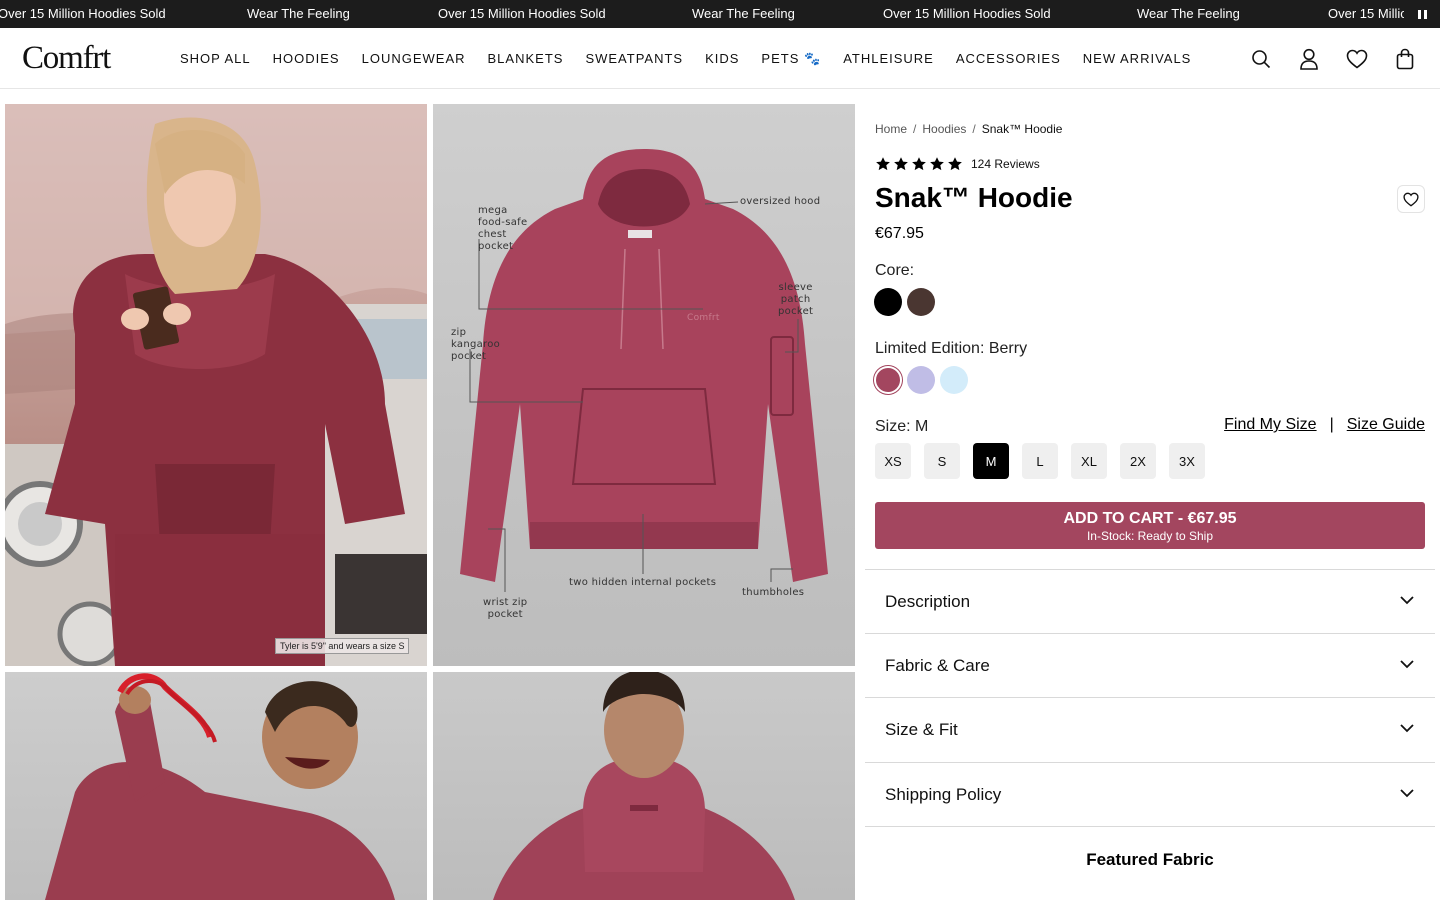 The height and width of the screenshot is (900, 1440). I want to click on heart-icon, so click(1411, 199).